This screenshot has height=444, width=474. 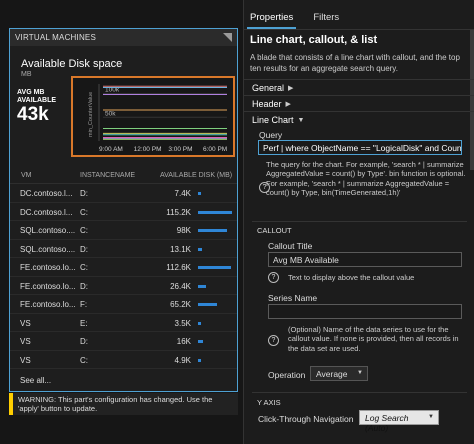 I want to click on tile-header: VIRTUAL MACHINES, so click(x=123, y=37).